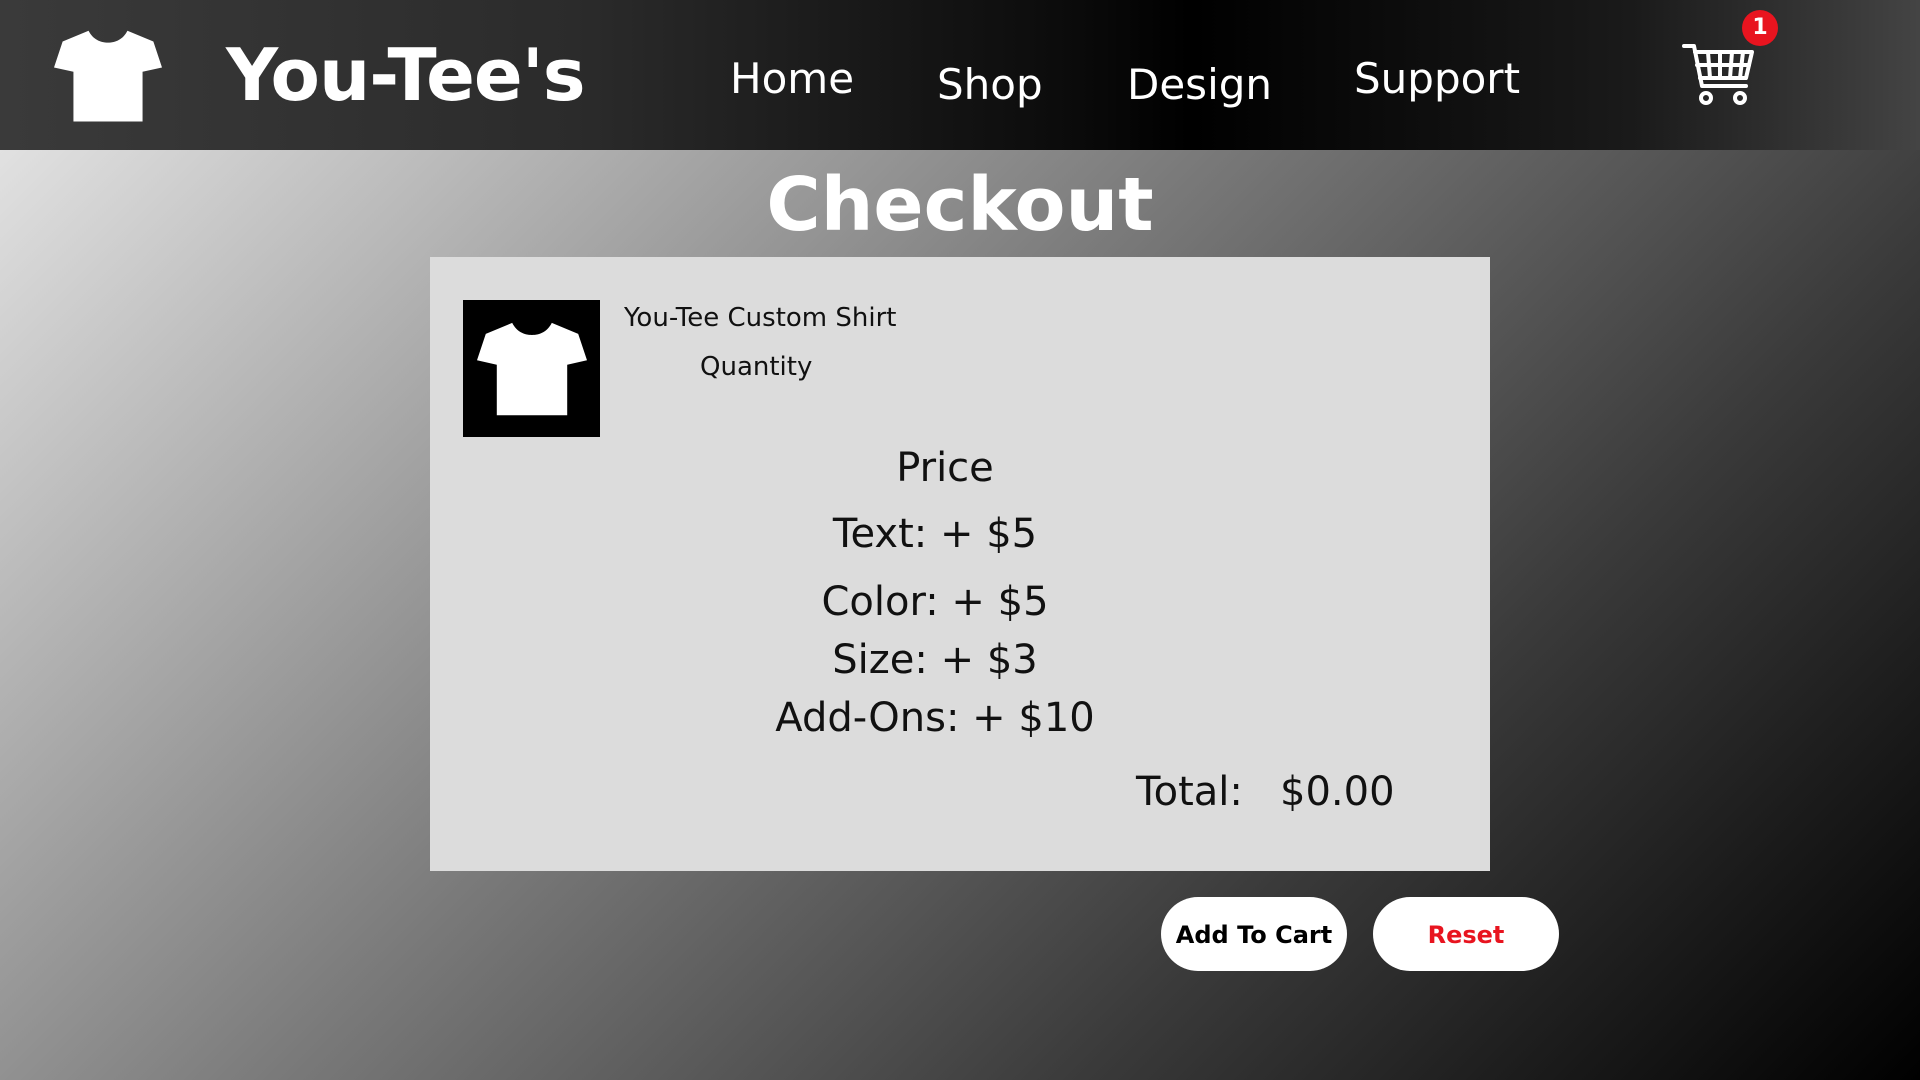 The height and width of the screenshot is (1080, 1920). I want to click on product-thumbnail, so click(531, 368).